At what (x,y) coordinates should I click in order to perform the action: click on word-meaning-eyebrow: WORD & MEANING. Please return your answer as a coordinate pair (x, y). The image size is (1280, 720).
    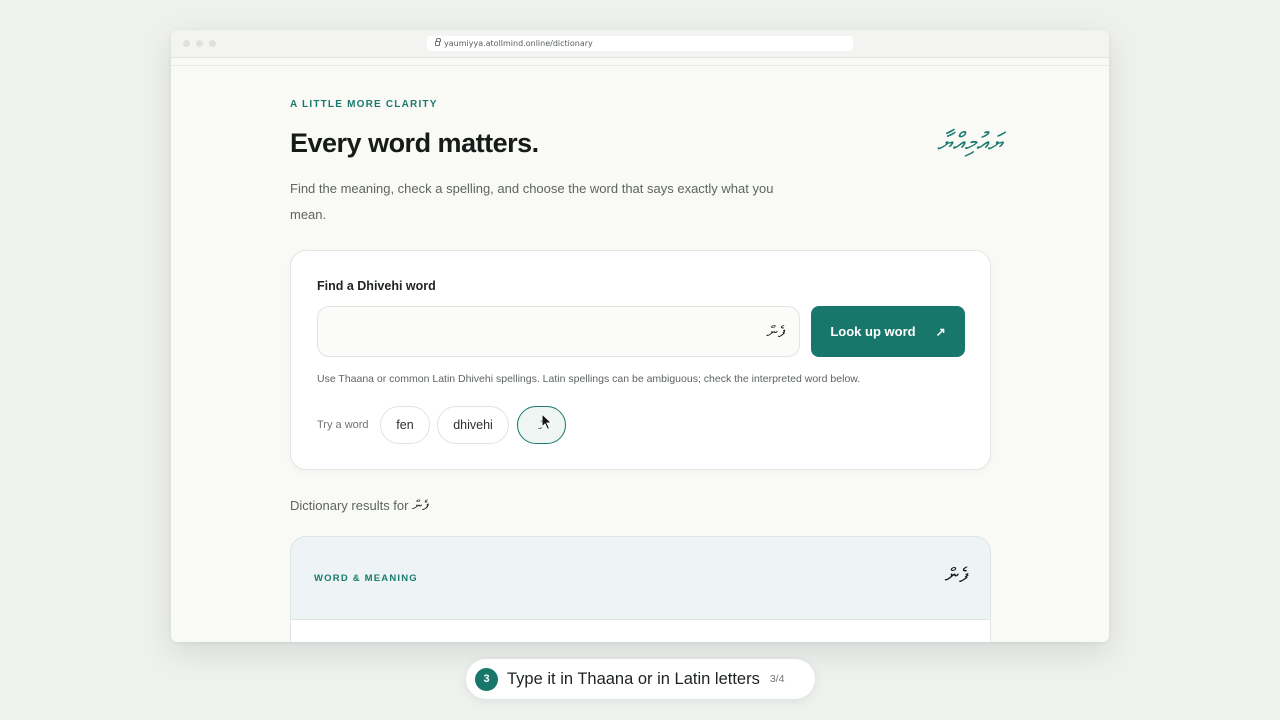
    Looking at the image, I should click on (366, 578).